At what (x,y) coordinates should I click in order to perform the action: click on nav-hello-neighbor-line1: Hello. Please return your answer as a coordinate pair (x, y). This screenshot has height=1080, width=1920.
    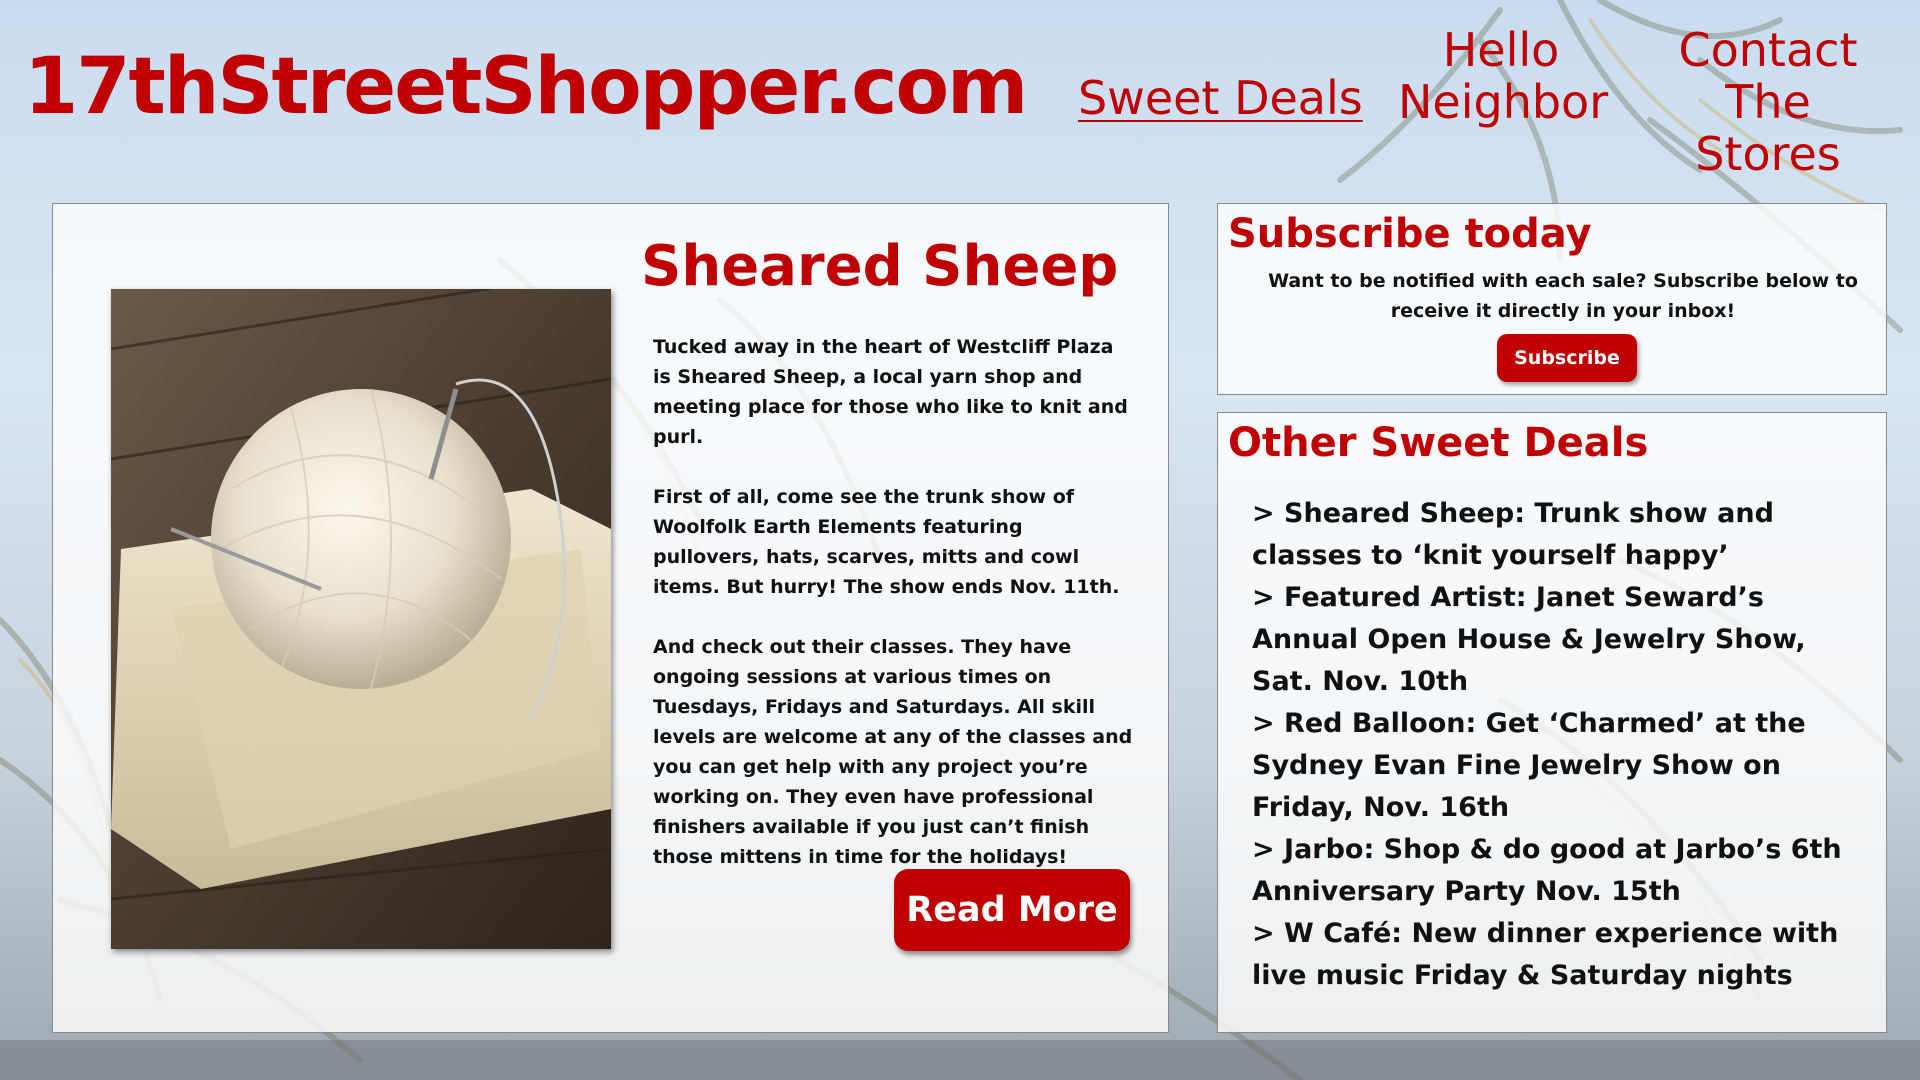
    Looking at the image, I should click on (1501, 50).